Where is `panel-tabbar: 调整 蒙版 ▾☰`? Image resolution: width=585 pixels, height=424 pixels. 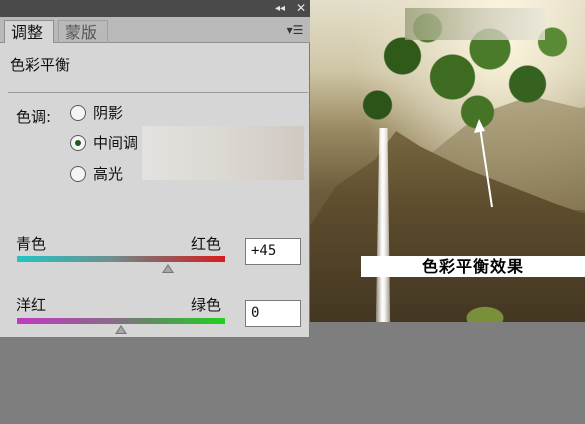 panel-tabbar: 调整 蒙版 ▾☰ is located at coordinates (155, 30).